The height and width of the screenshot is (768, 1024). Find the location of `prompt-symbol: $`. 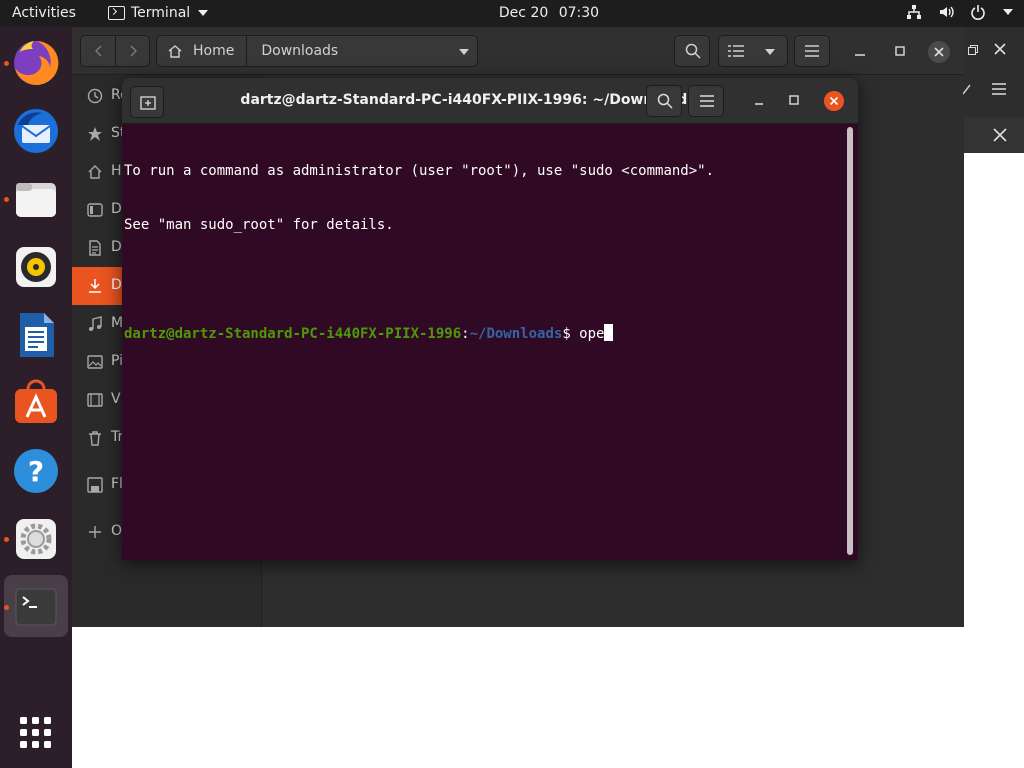

prompt-symbol: $ is located at coordinates (571, 334).